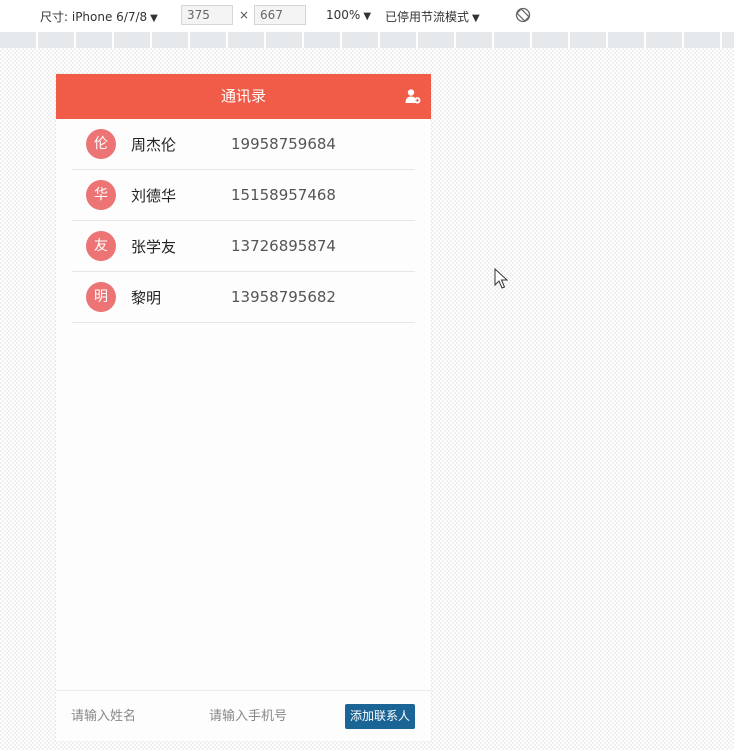  What do you see at coordinates (101, 144) in the screenshot?
I see `avatar: 伦` at bounding box center [101, 144].